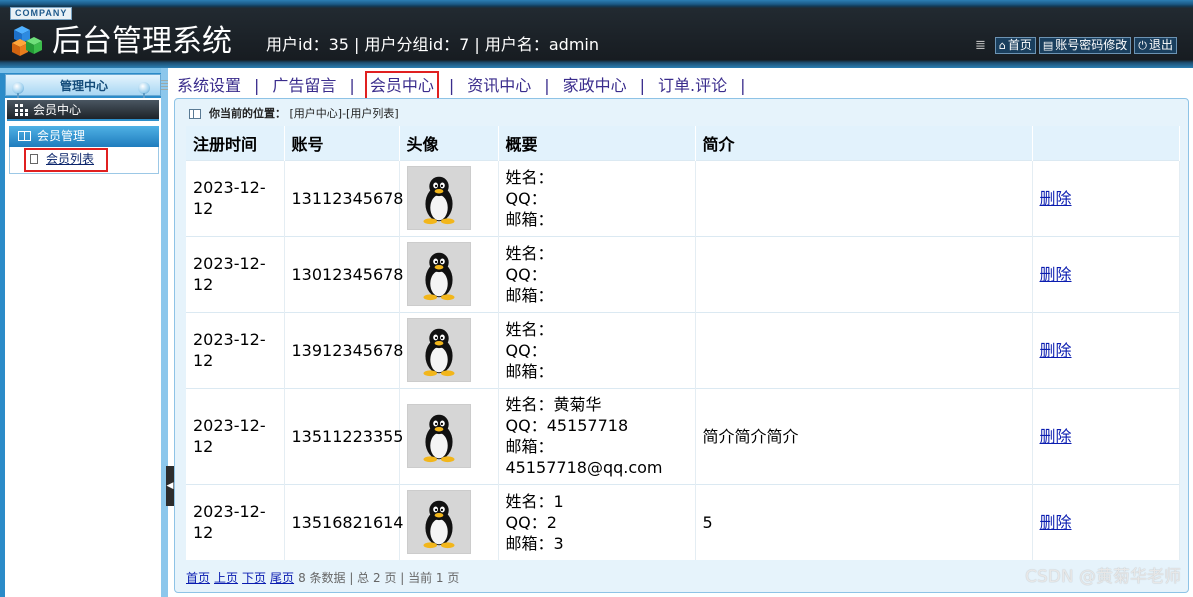 This screenshot has height=597, width=1193. Describe the element at coordinates (344, 113) in the screenshot. I see `location-path: [用户中心]-[用户列表]` at that location.